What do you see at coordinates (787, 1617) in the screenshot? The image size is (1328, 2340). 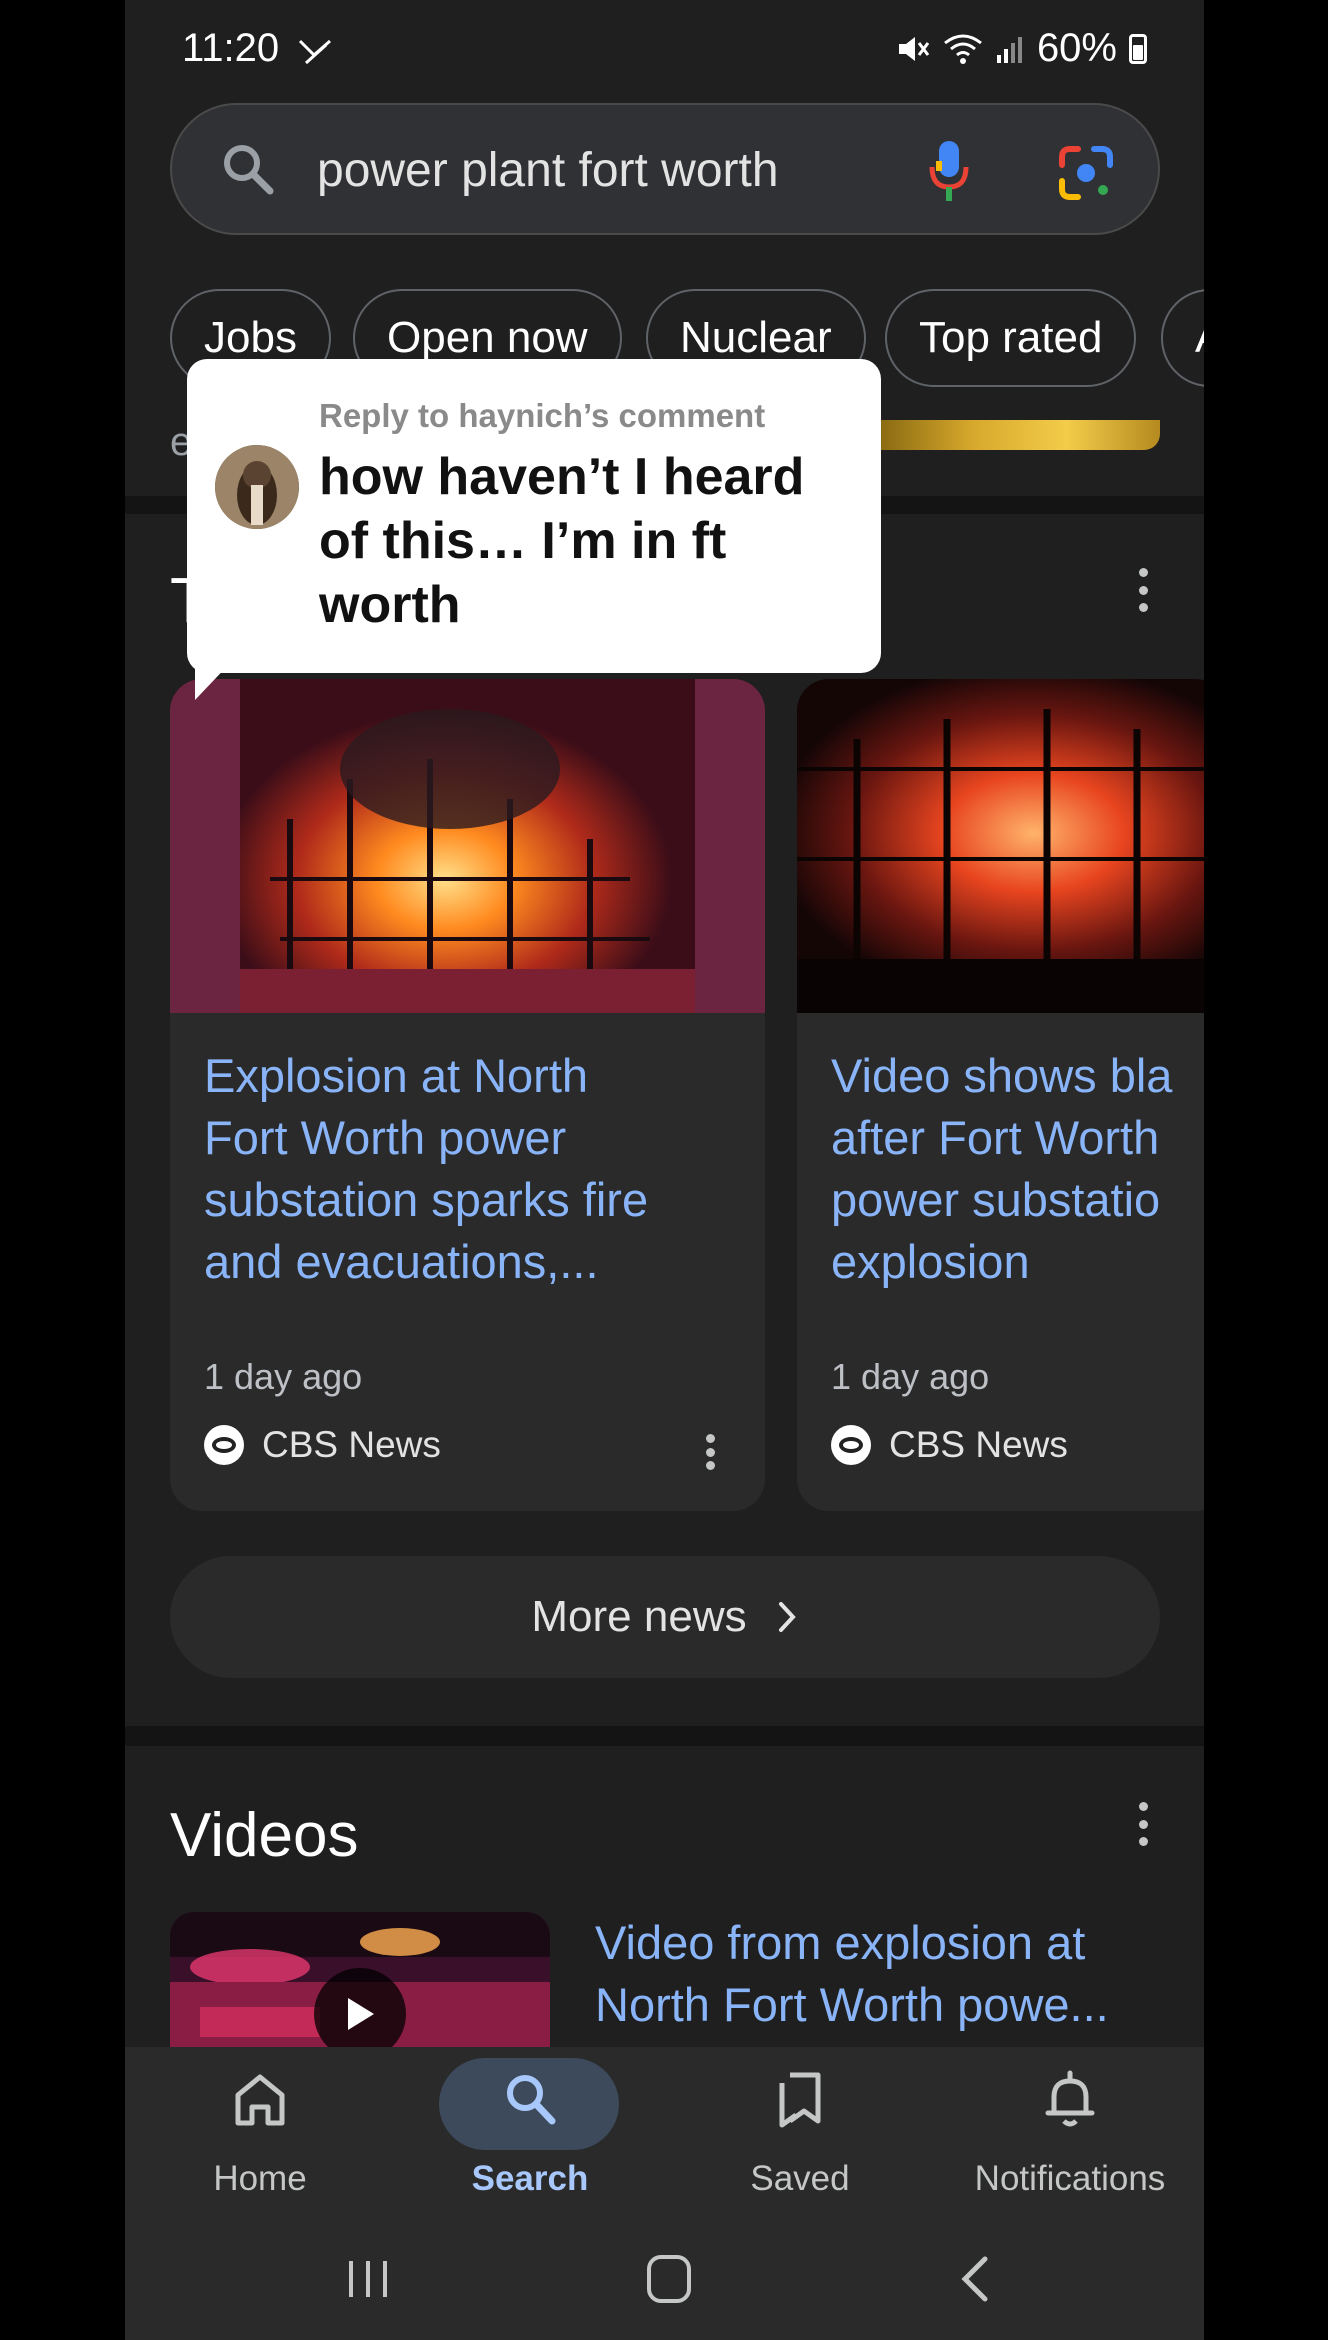 I see `chevron-right-icon` at bounding box center [787, 1617].